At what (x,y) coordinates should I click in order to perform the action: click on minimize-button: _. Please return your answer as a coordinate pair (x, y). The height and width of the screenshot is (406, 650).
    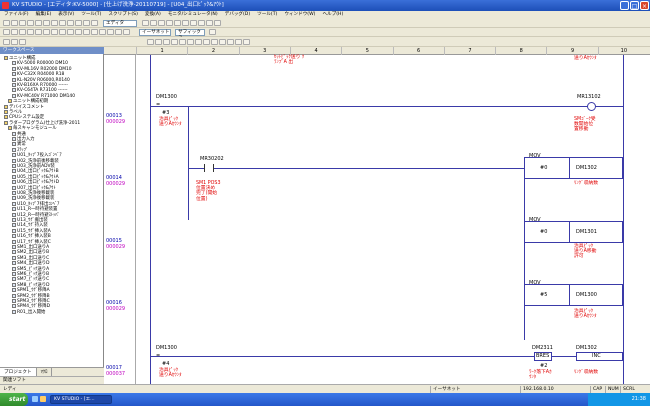
    Looking at the image, I should click on (624, 5).